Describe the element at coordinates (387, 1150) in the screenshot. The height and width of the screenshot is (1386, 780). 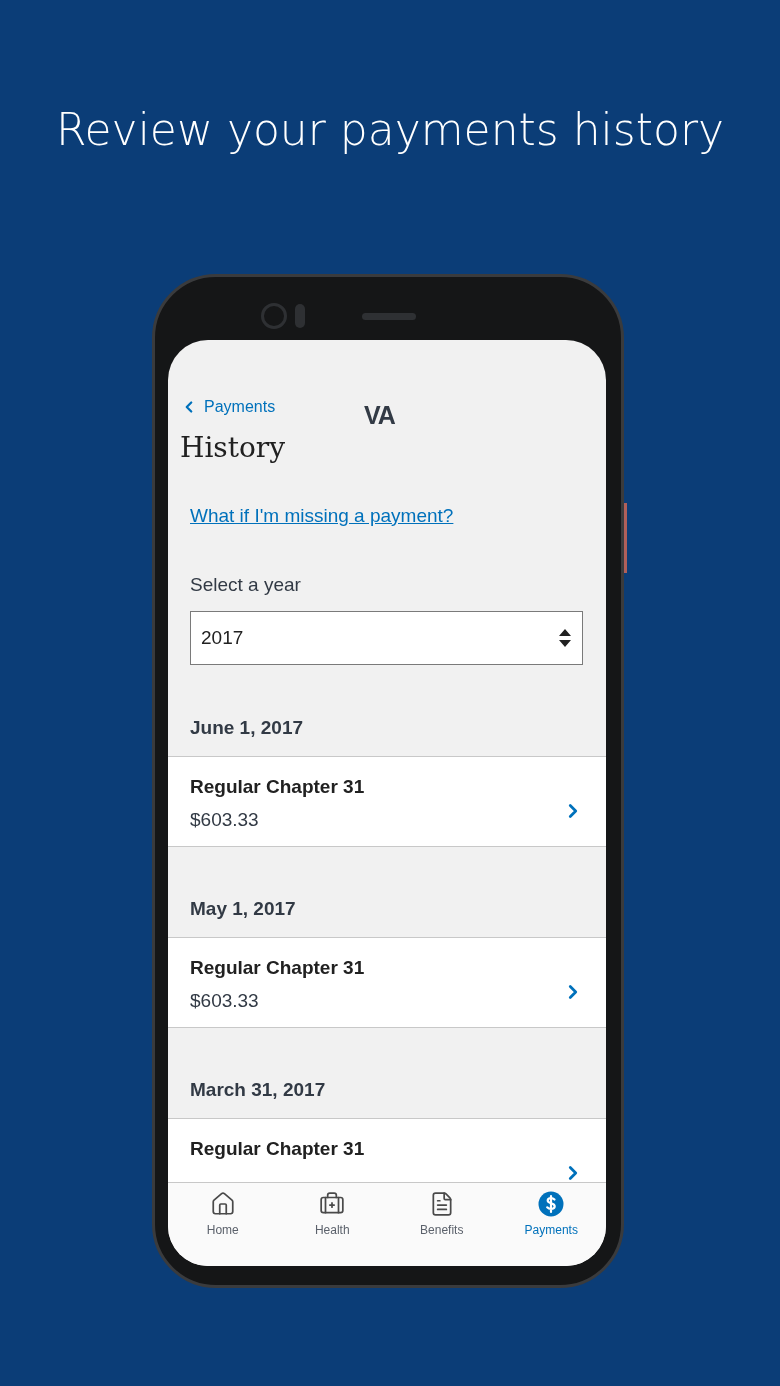
I see `payment-row: Regular Chapter 31` at that location.